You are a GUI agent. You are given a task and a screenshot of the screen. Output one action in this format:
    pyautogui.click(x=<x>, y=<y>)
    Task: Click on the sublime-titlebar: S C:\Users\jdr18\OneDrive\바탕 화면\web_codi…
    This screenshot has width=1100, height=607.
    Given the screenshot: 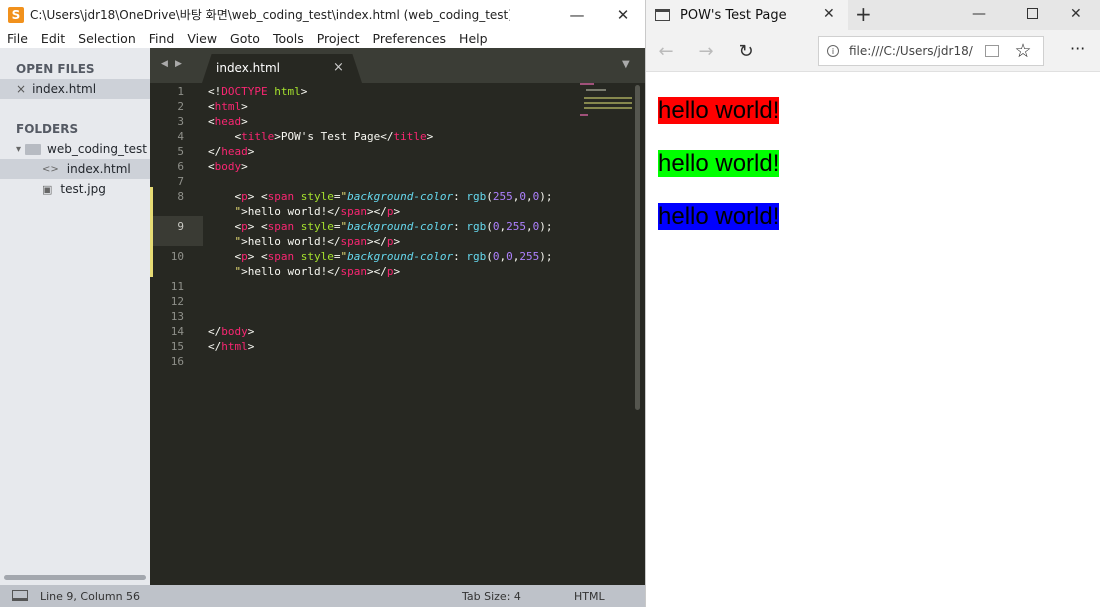 What is the action you would take?
    pyautogui.click(x=322, y=14)
    